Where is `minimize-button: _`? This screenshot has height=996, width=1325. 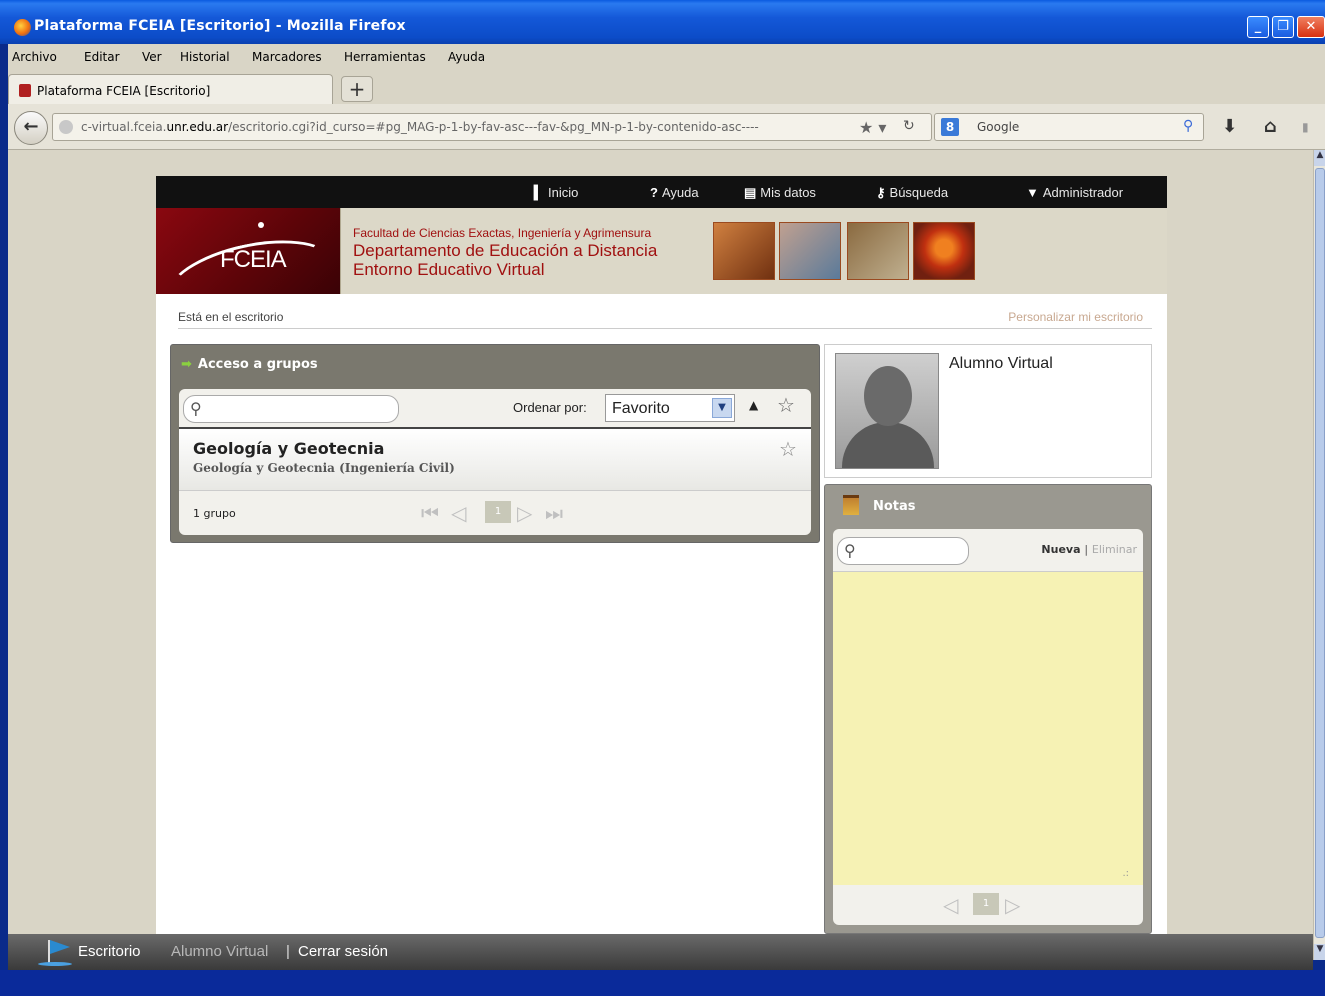 minimize-button: _ is located at coordinates (1258, 27).